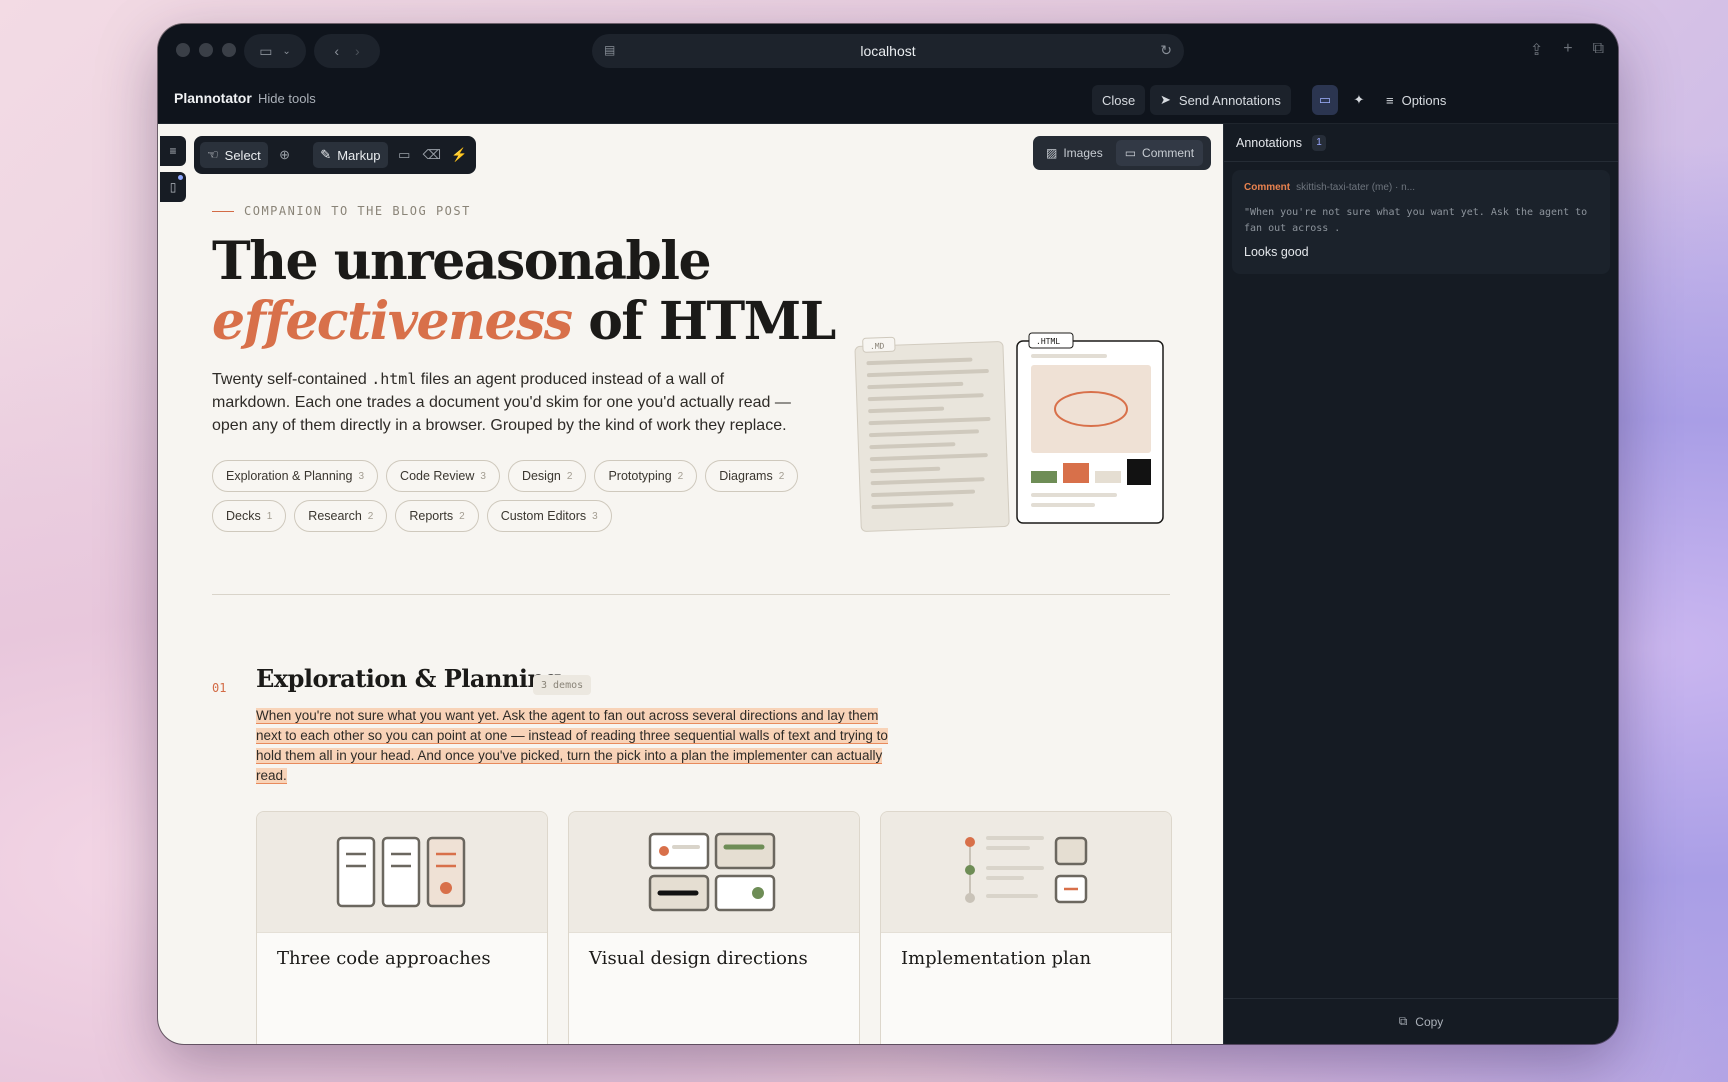 Image resolution: width=1728 pixels, height=1082 pixels. I want to click on images-label: Images, so click(1083, 153).